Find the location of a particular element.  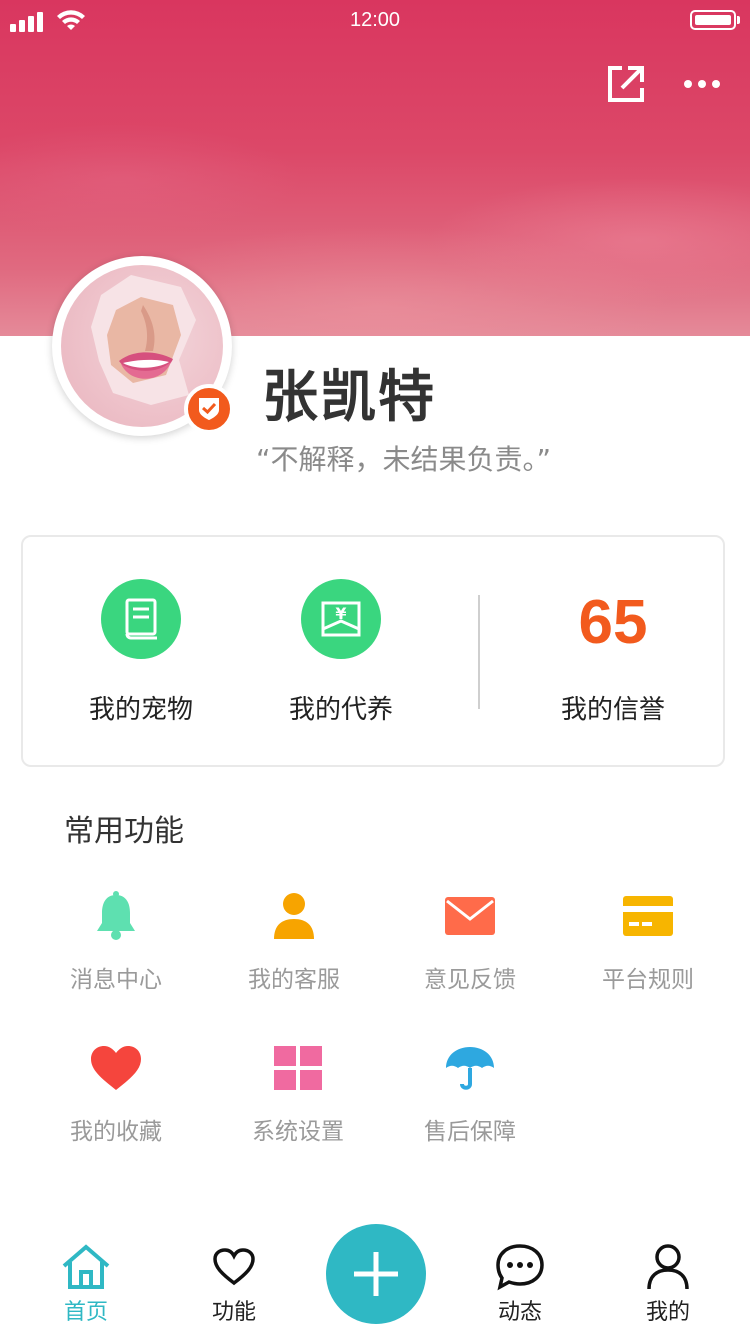

my-fostering-entry: ¥ 我的代养 is located at coordinates (341, 652).